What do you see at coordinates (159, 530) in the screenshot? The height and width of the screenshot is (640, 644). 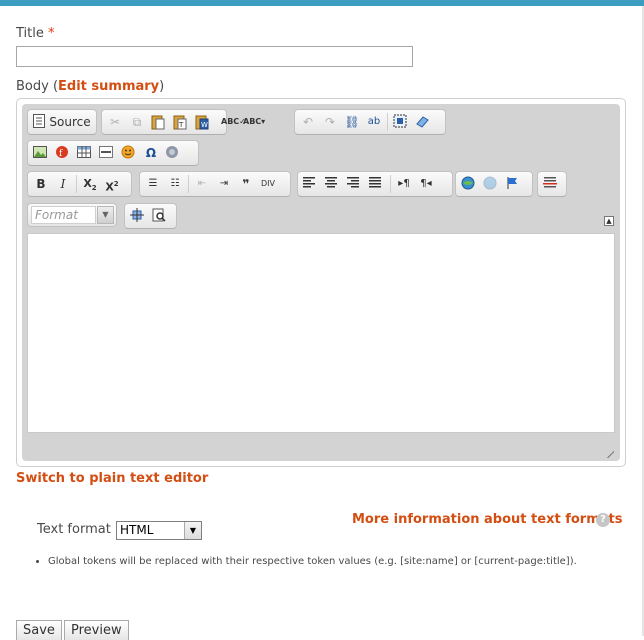 I see `text-format-select: HTML ▼` at bounding box center [159, 530].